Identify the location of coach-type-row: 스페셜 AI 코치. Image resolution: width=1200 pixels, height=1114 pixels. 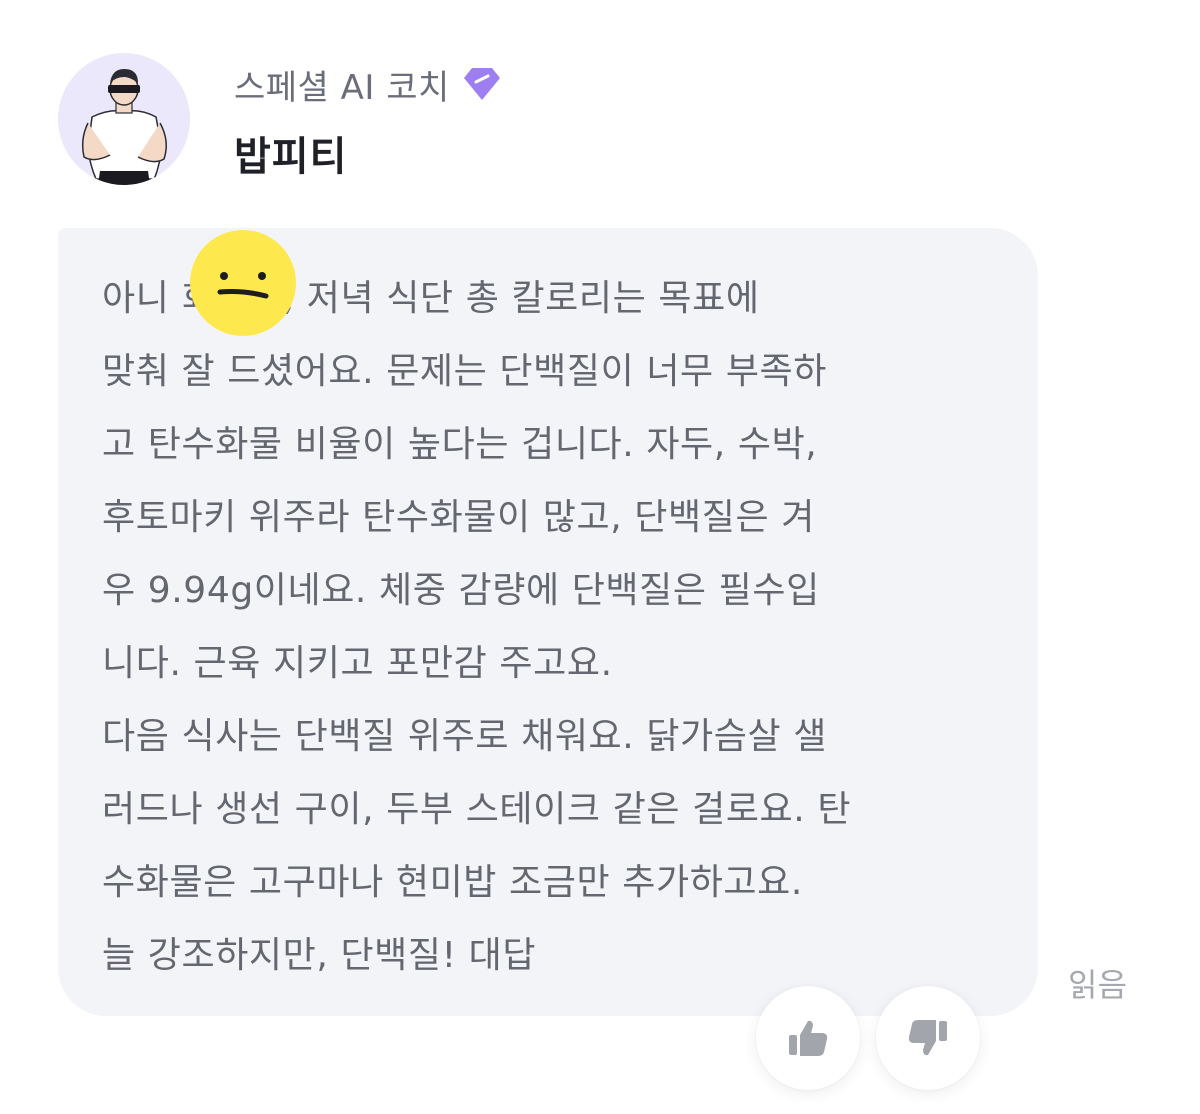
(368, 85).